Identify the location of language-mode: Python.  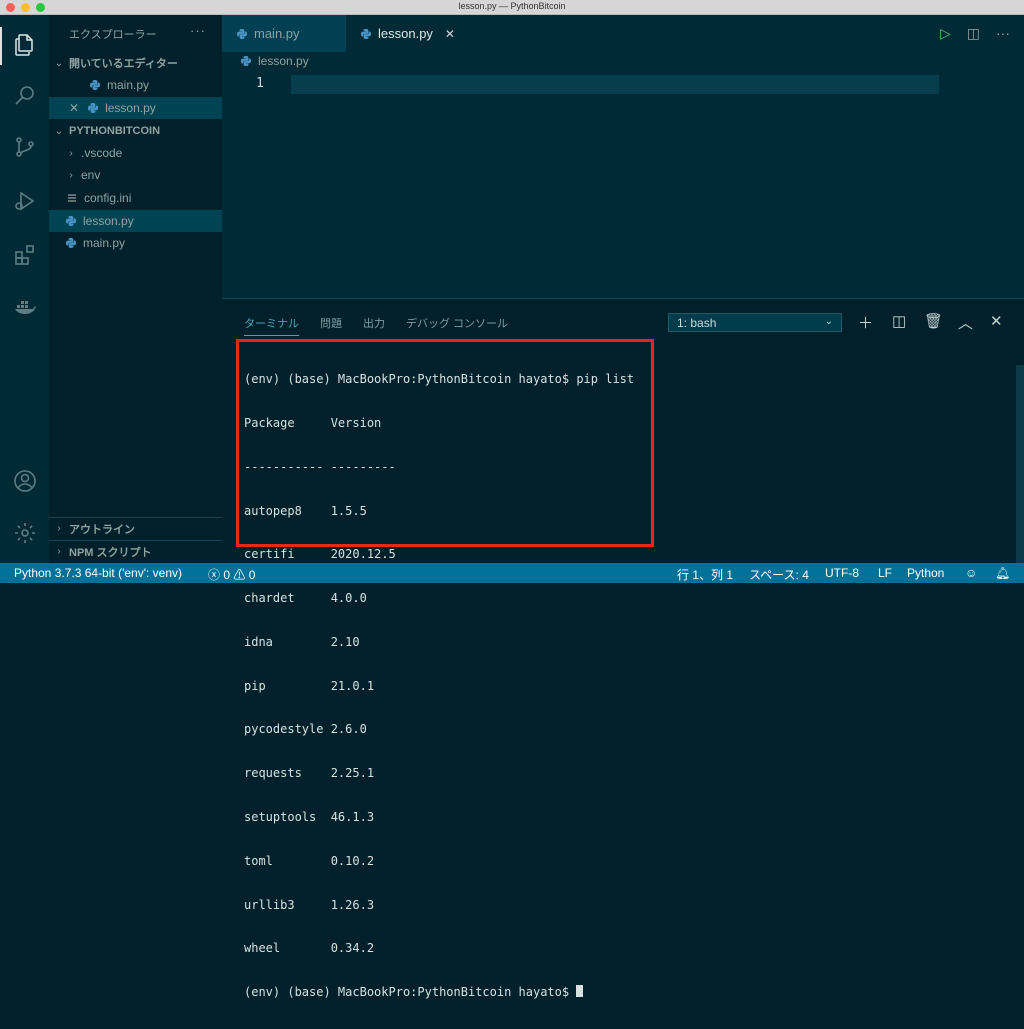
(925, 573).